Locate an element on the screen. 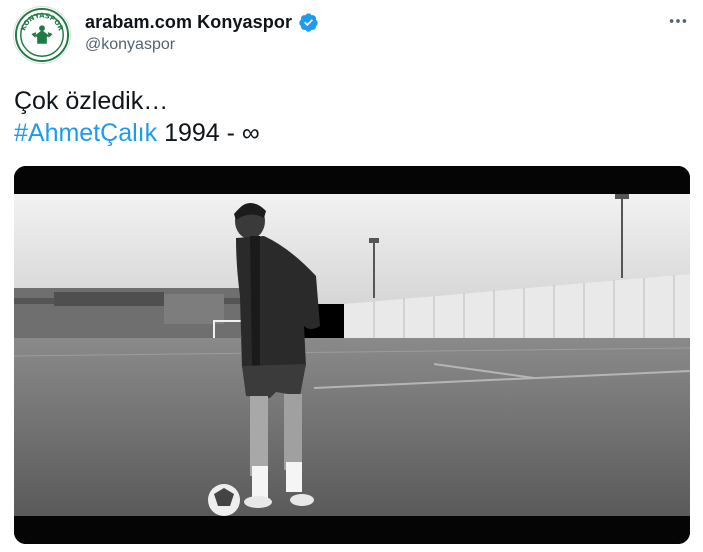 The height and width of the screenshot is (552, 703). konyaspor-logo-icon: KONYASPOR is located at coordinates (42, 35).